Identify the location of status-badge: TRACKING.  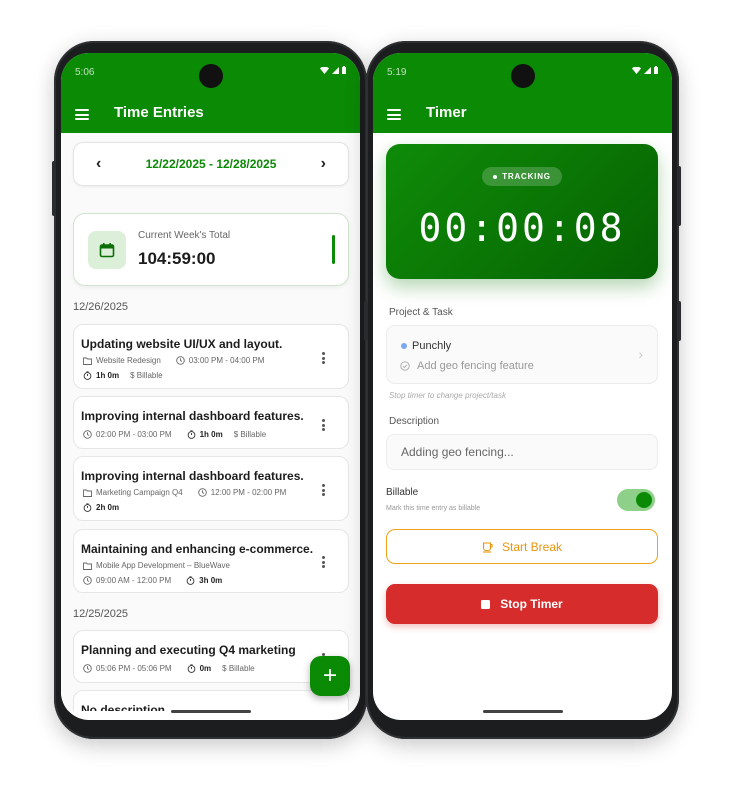
(522, 176).